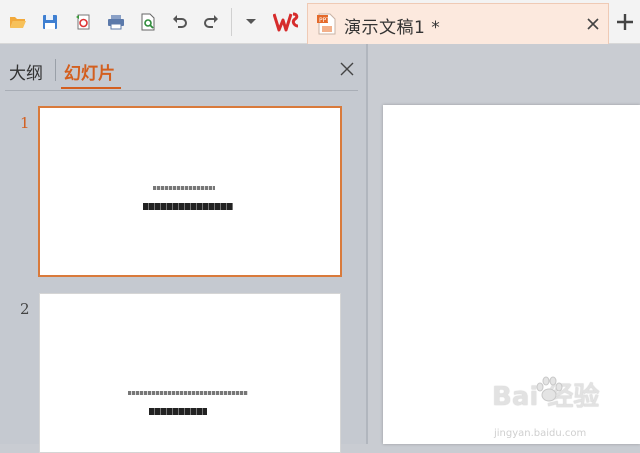 The width and height of the screenshot is (640, 453). I want to click on print-icon, so click(116, 22).